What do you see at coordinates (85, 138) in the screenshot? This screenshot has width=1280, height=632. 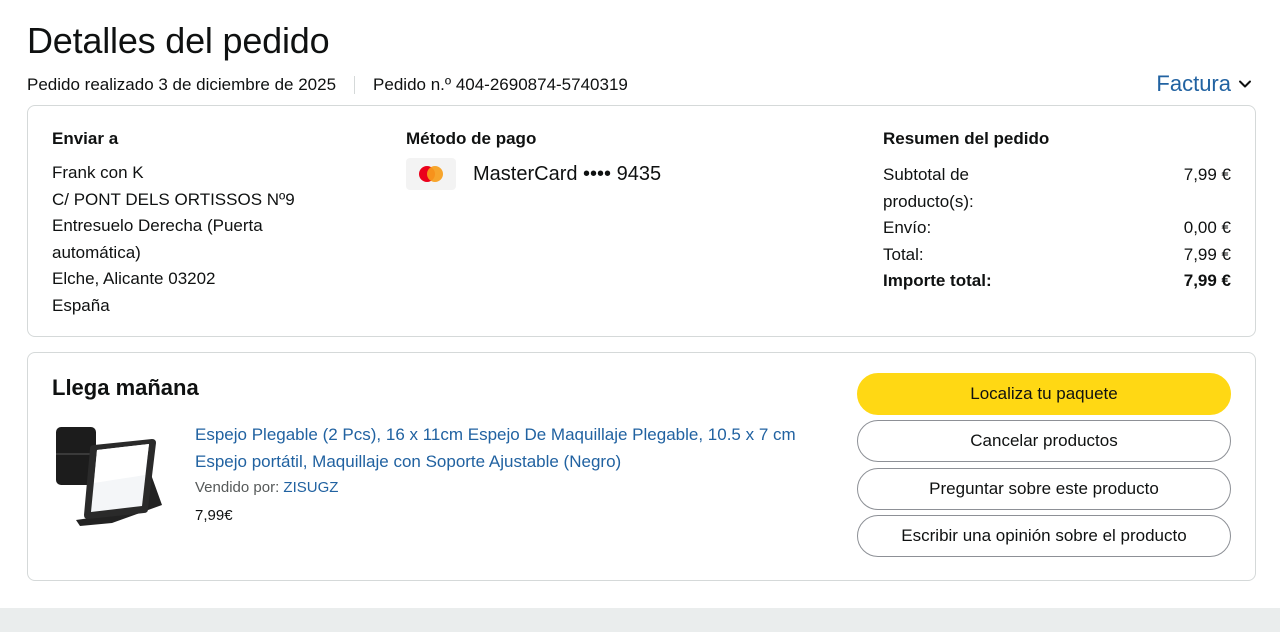 I see `shipping-title: Enviar a` at bounding box center [85, 138].